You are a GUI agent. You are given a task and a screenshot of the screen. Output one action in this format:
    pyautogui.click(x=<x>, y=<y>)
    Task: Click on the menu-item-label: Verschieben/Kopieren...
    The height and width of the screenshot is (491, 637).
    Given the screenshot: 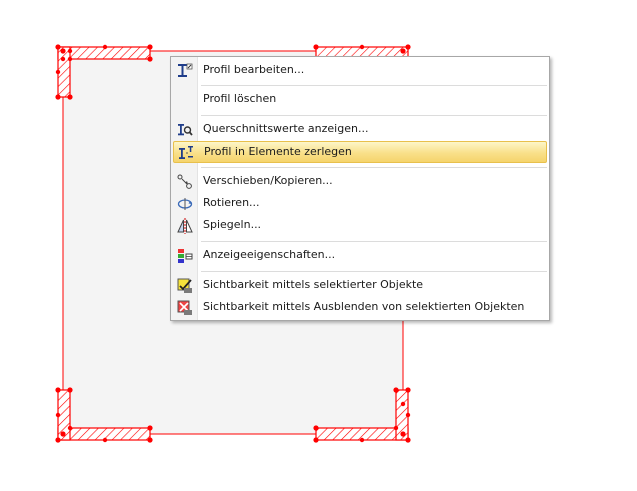 What is the action you would take?
    pyautogui.click(x=268, y=180)
    